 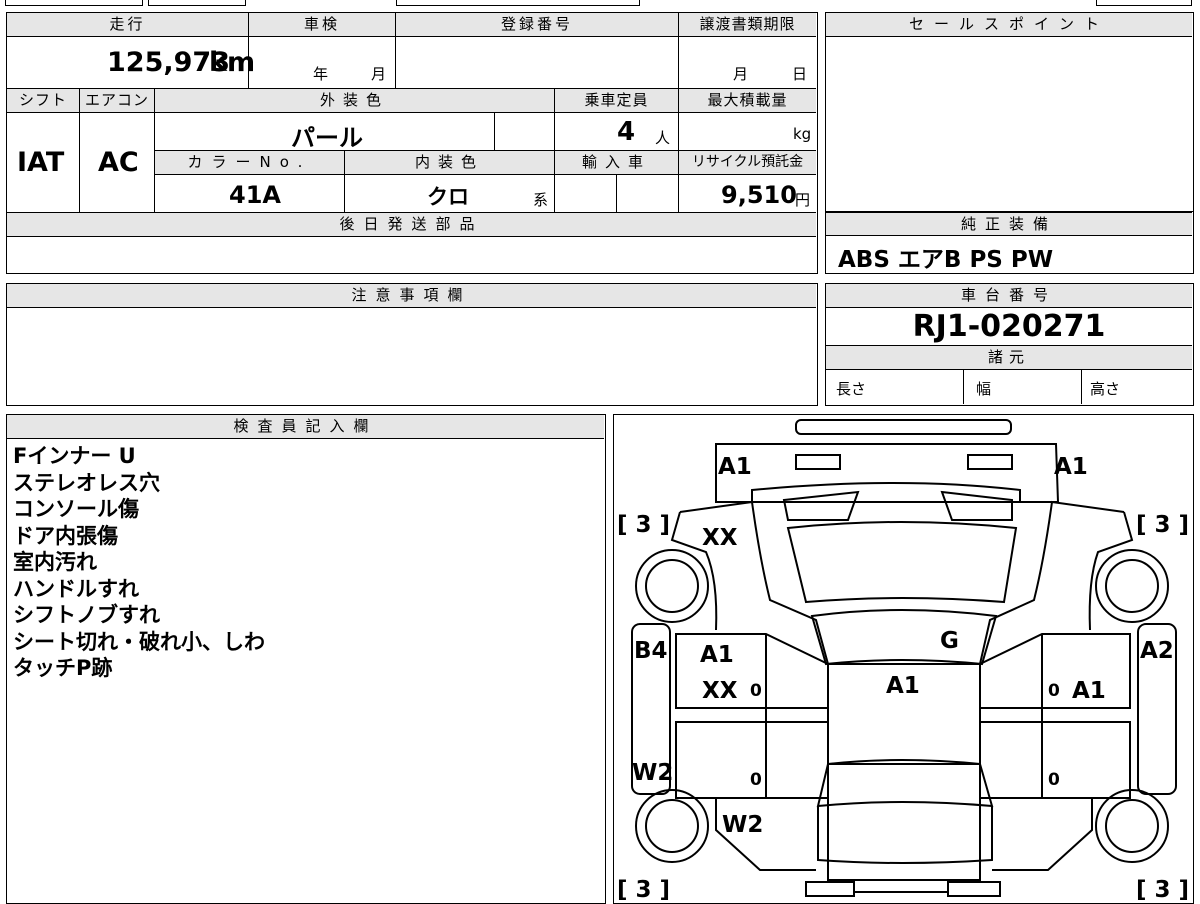 What do you see at coordinates (904, 782) in the screenshot?
I see `rear-window` at bounding box center [904, 782].